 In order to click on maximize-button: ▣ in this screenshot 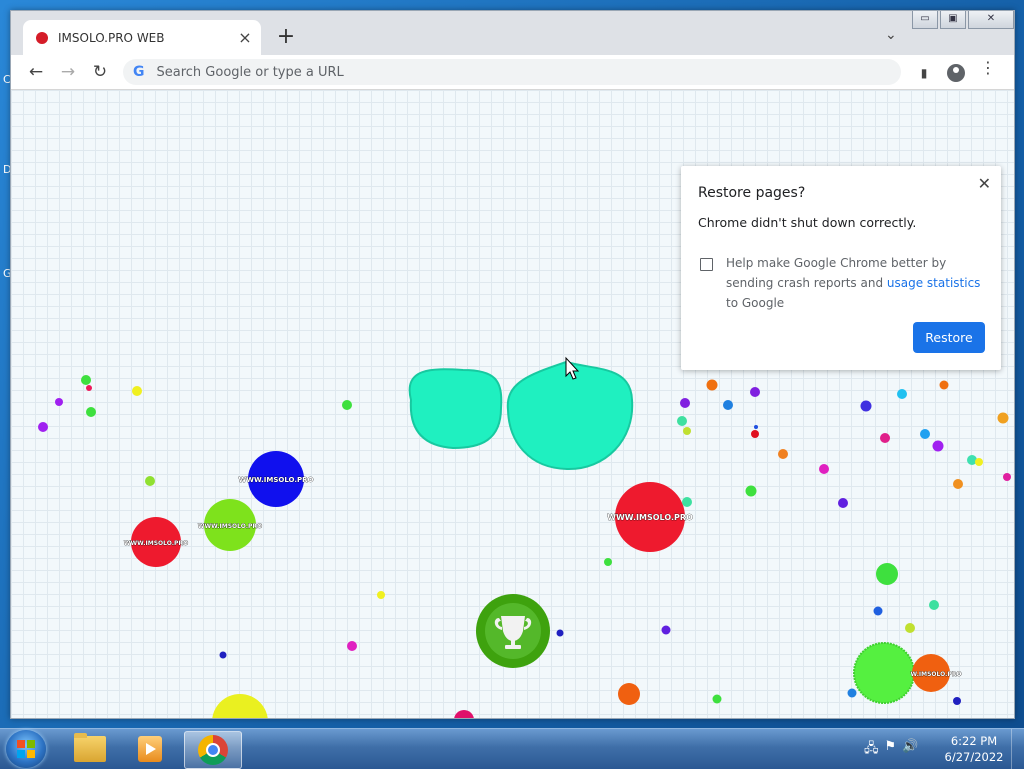, I will do `click(953, 20)`.